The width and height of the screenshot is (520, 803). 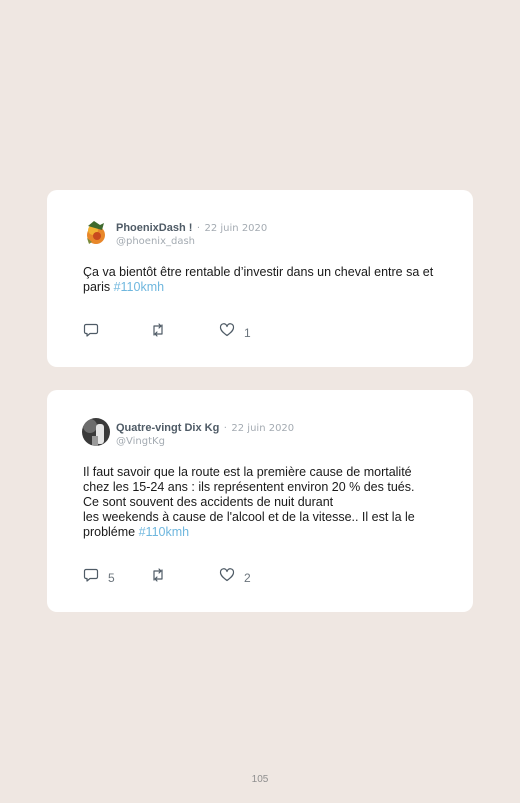 I want to click on tweet-text-line-last: probléme #110kmh, so click(x=273, y=532).